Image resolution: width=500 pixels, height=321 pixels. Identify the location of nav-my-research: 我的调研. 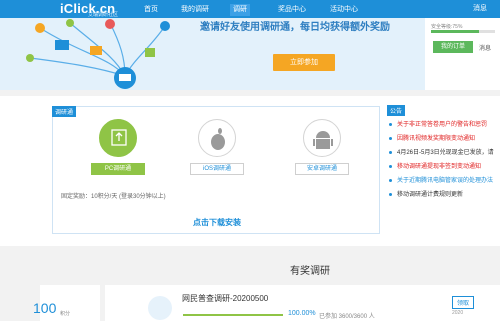
(195, 10).